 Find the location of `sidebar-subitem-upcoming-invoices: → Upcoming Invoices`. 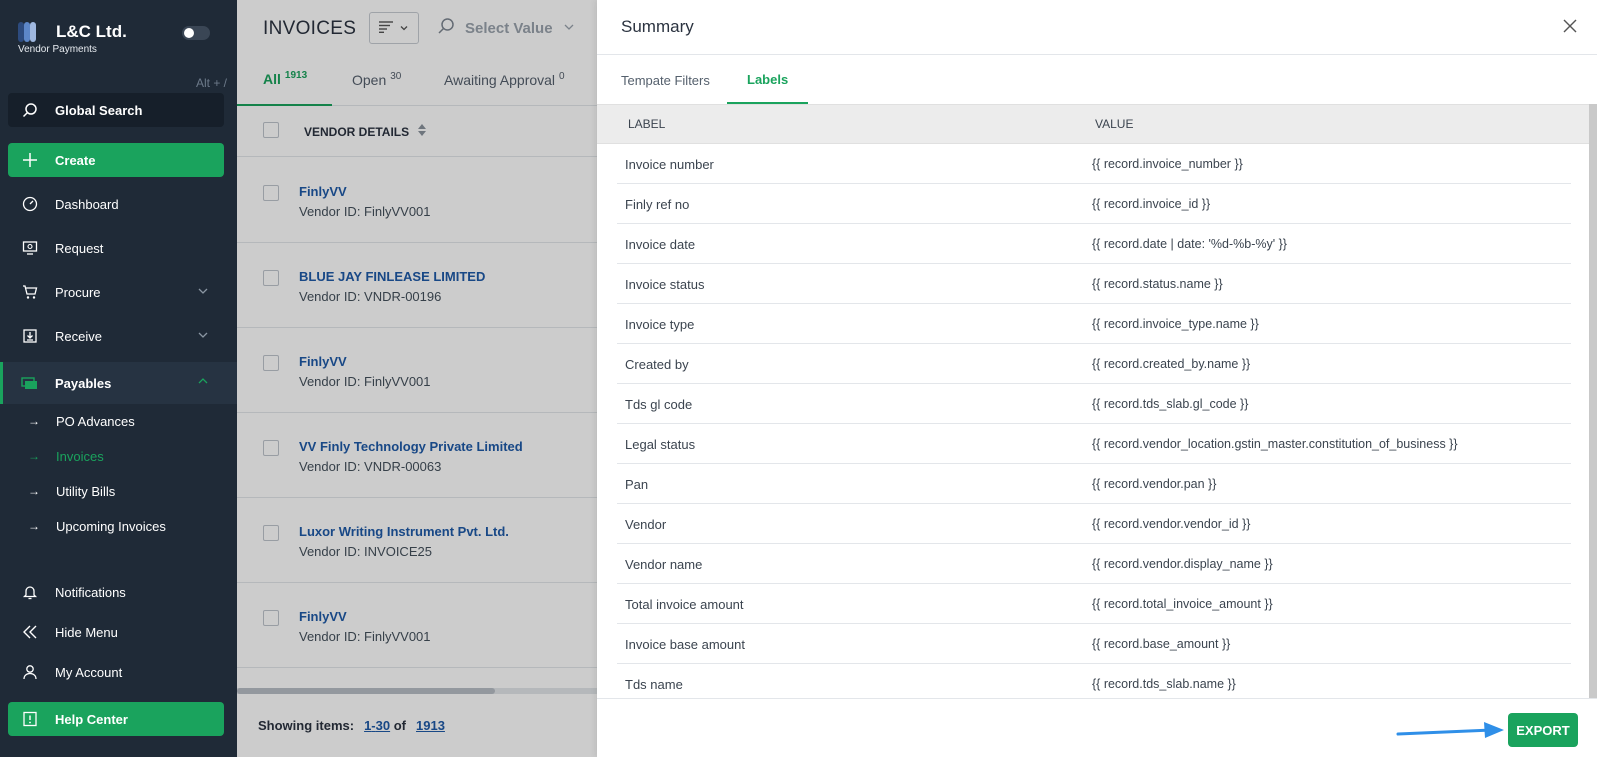

sidebar-subitem-upcoming-invoices: → Upcoming Invoices is located at coordinates (118, 526).